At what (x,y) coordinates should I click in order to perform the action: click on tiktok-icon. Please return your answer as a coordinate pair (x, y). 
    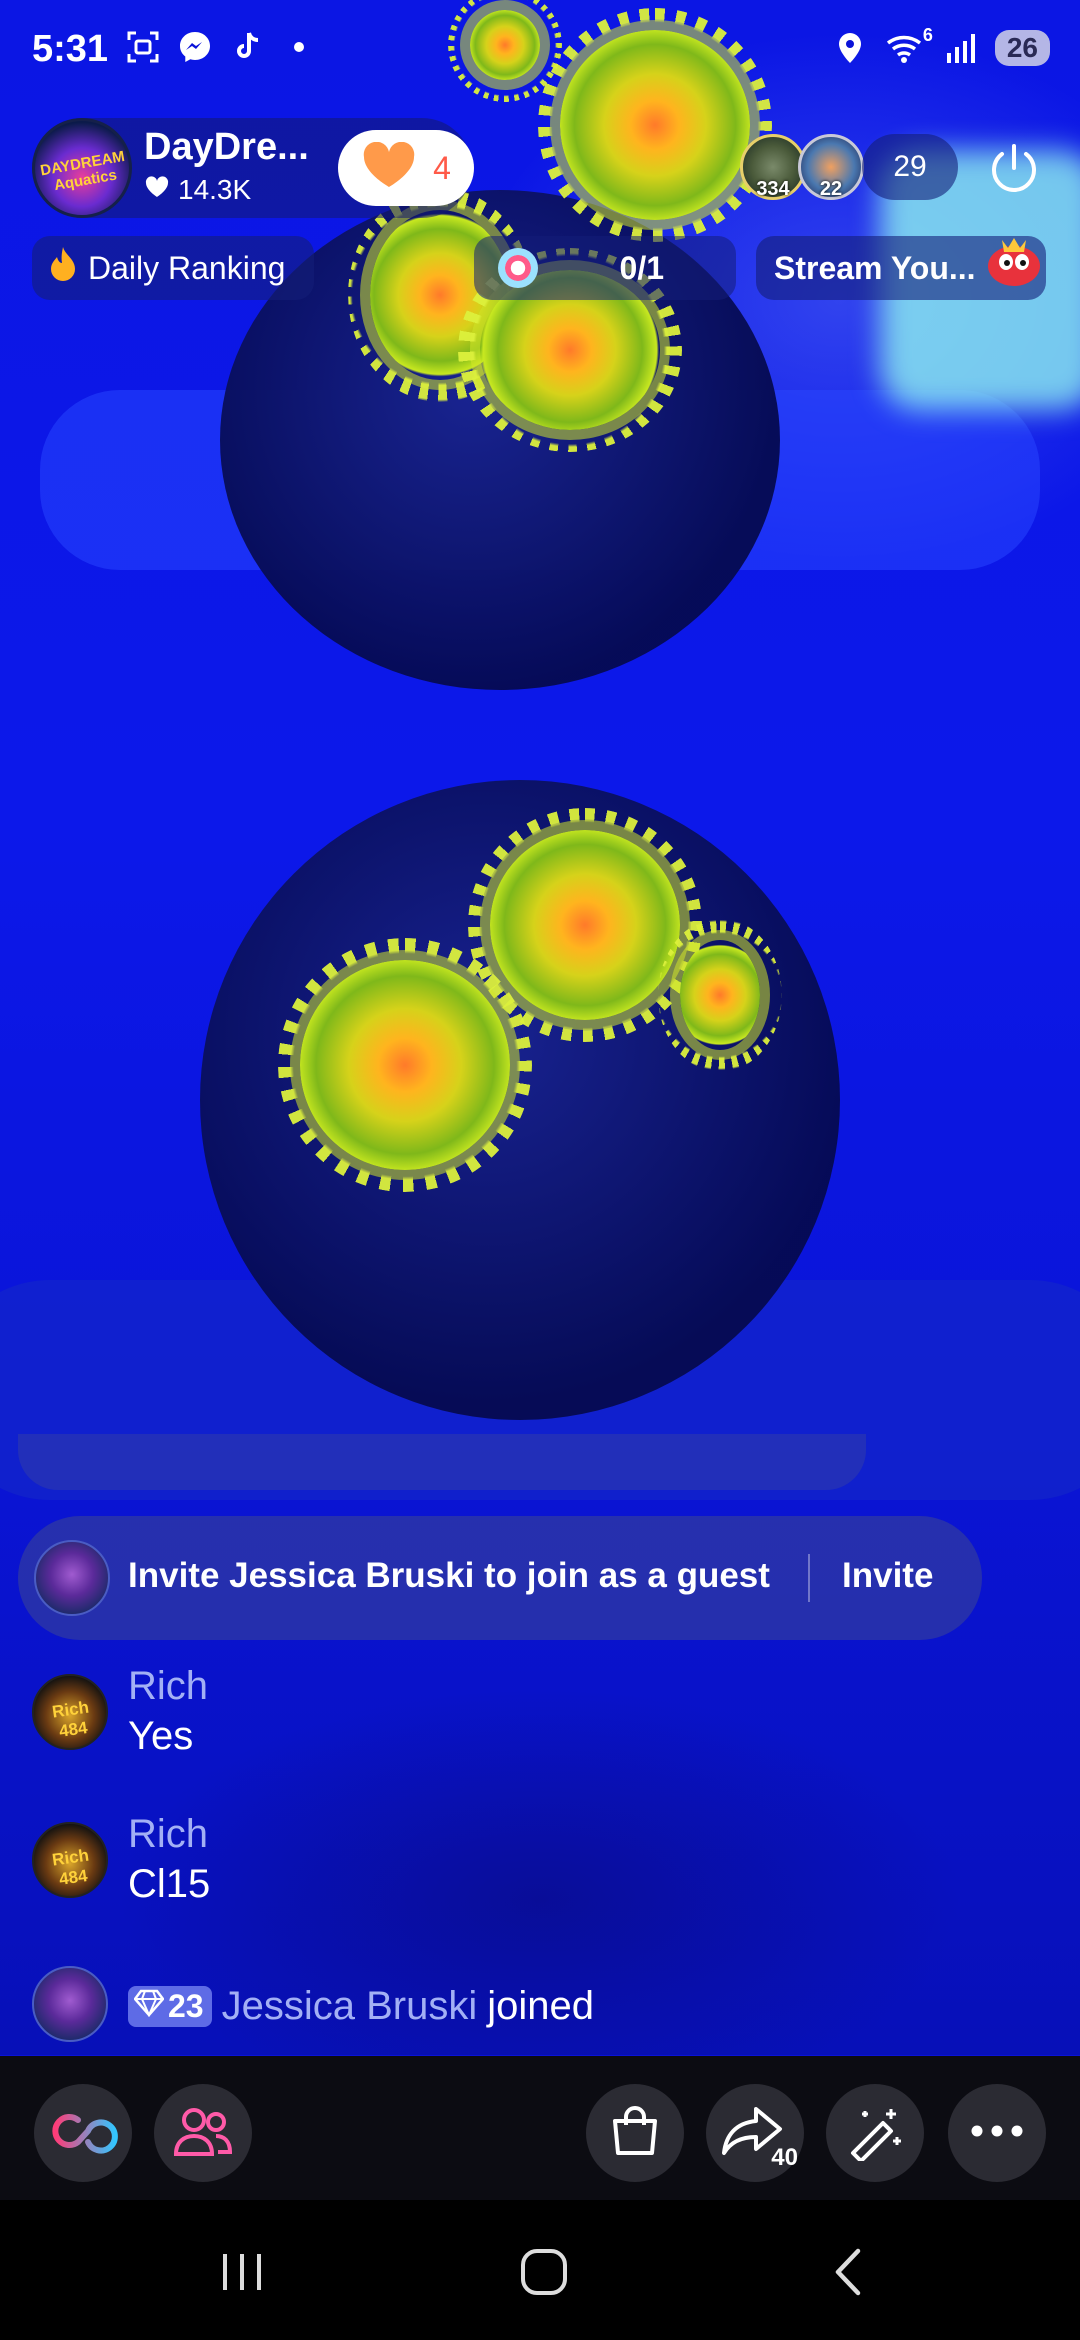
    Looking at the image, I should click on (247, 47).